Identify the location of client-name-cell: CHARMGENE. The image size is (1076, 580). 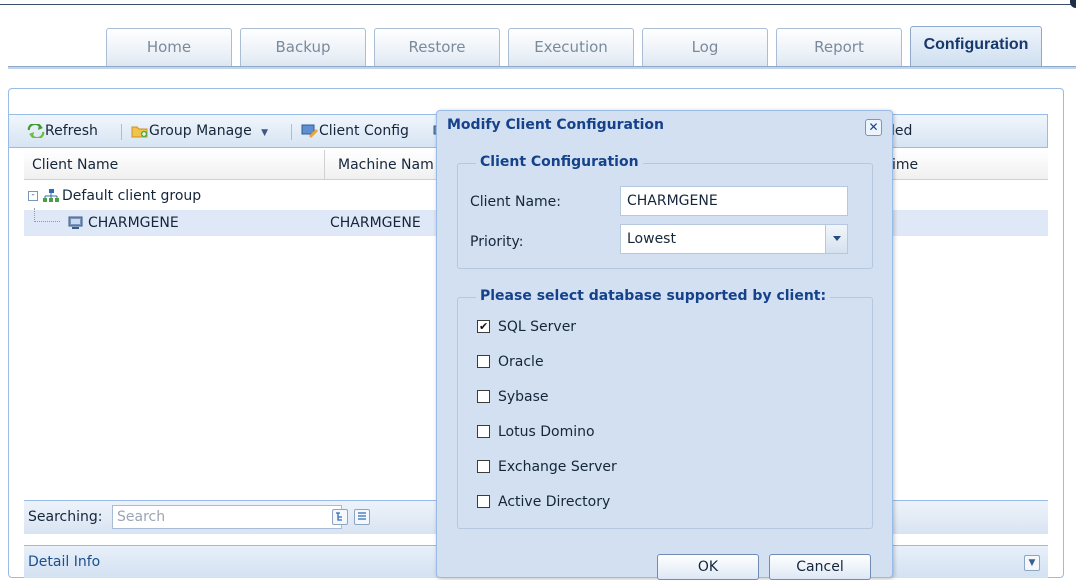
(133, 223).